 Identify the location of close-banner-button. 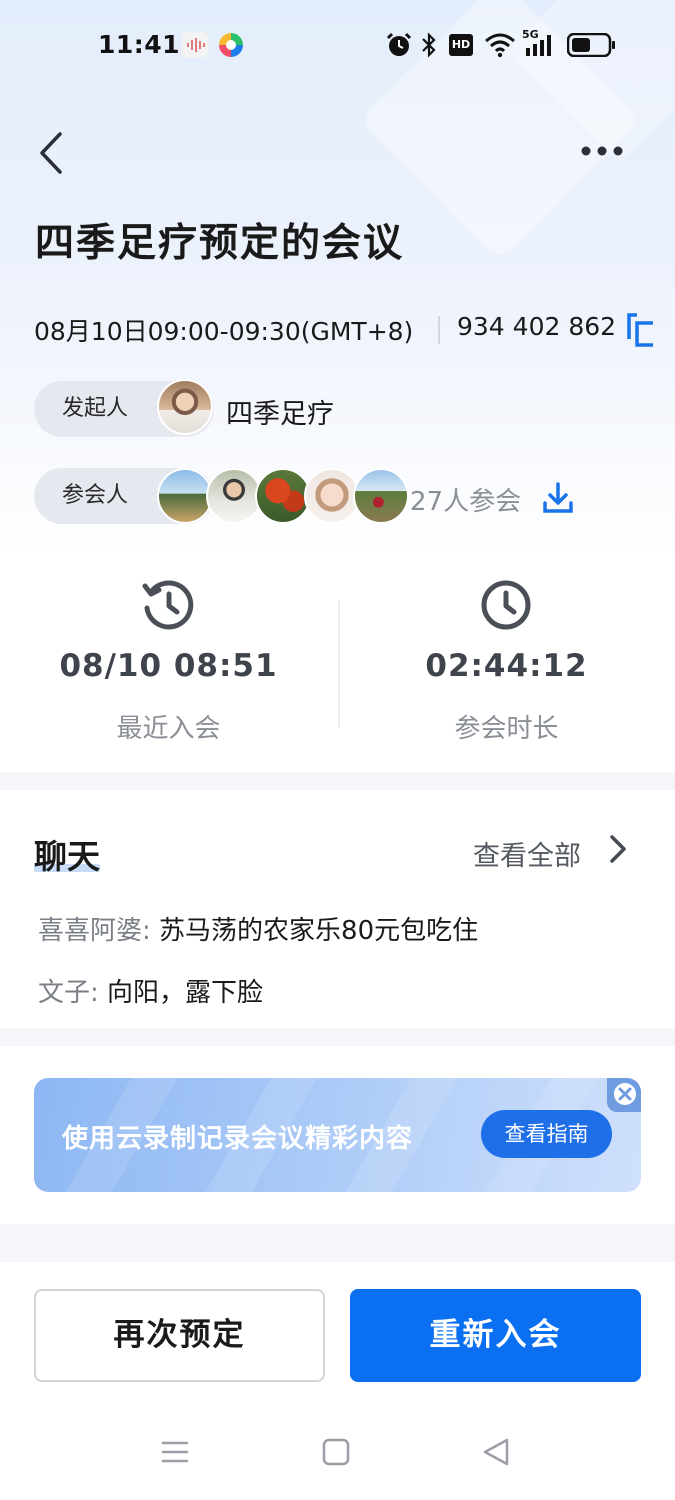
(624, 1095).